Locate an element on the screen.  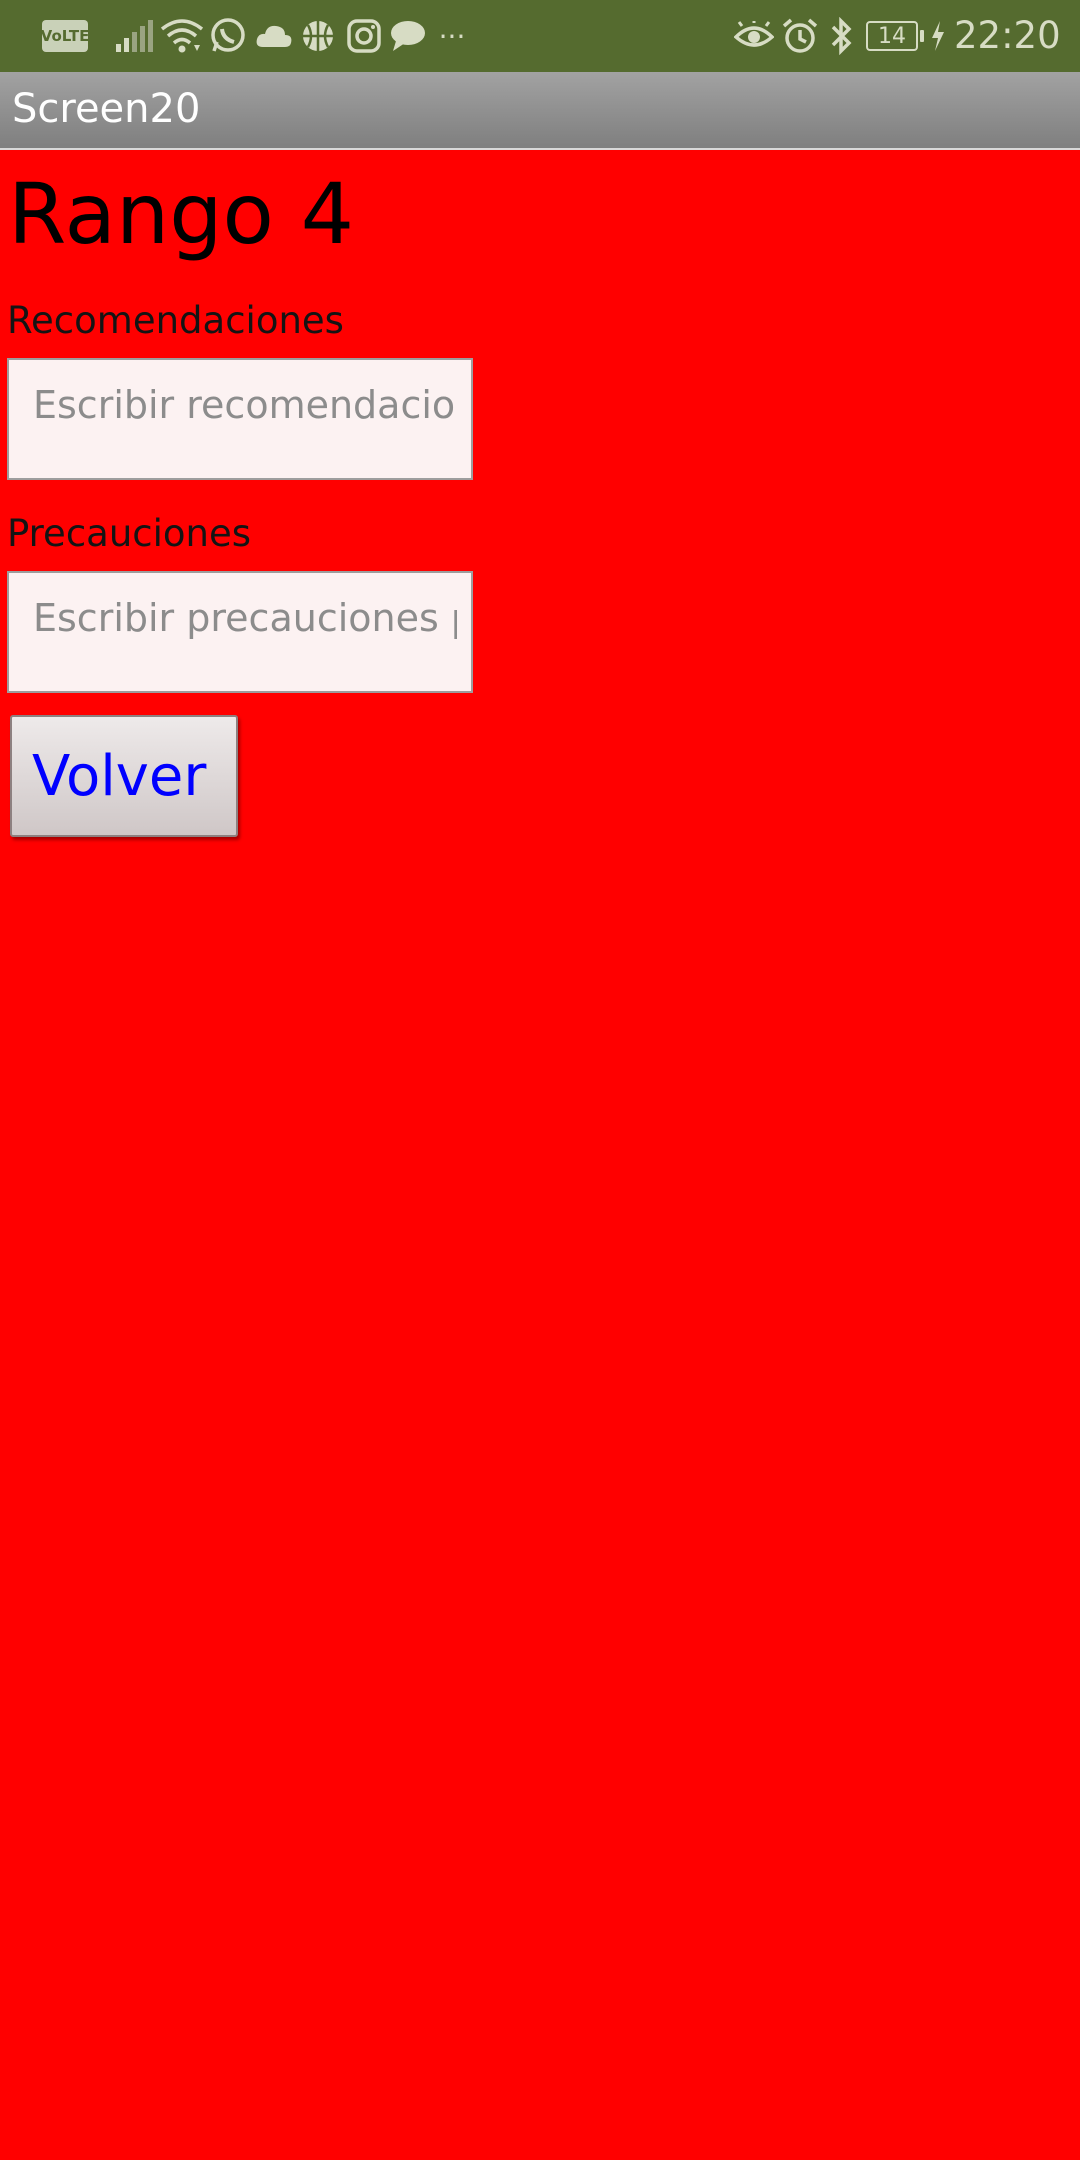
bluetooth-icon is located at coordinates (841, 36).